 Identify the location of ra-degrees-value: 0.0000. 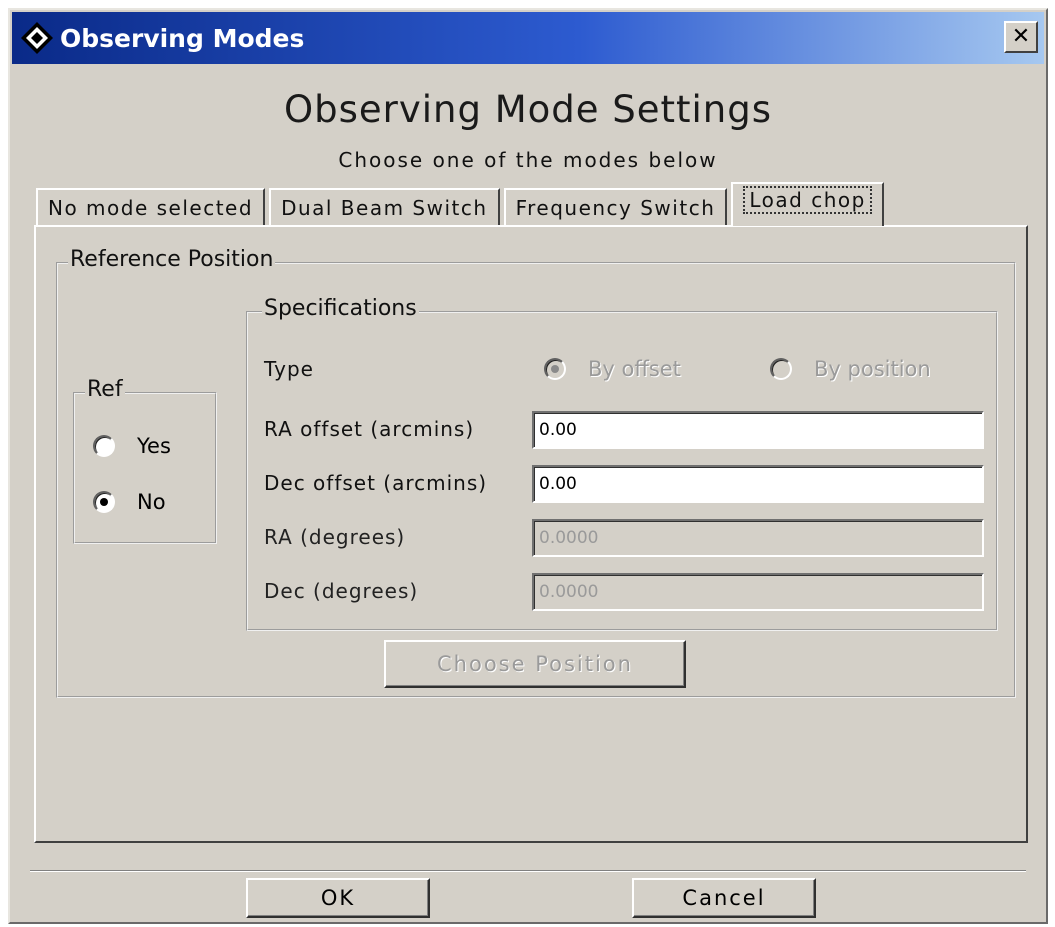
(569, 538).